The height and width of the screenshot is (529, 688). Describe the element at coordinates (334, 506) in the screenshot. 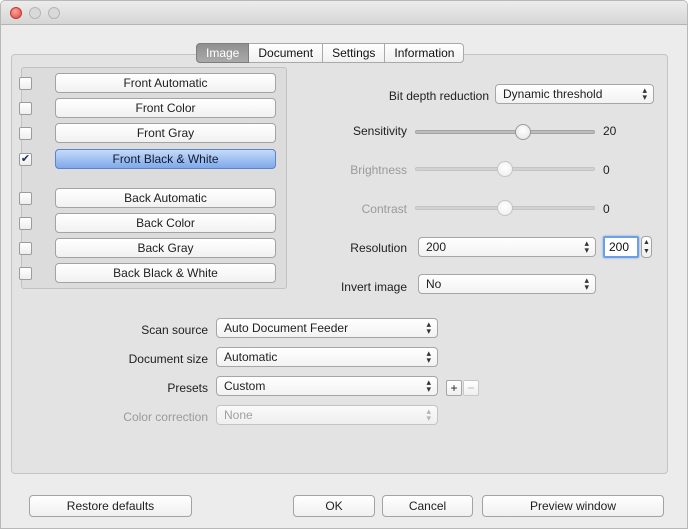

I see `ok-button: OK` at that location.